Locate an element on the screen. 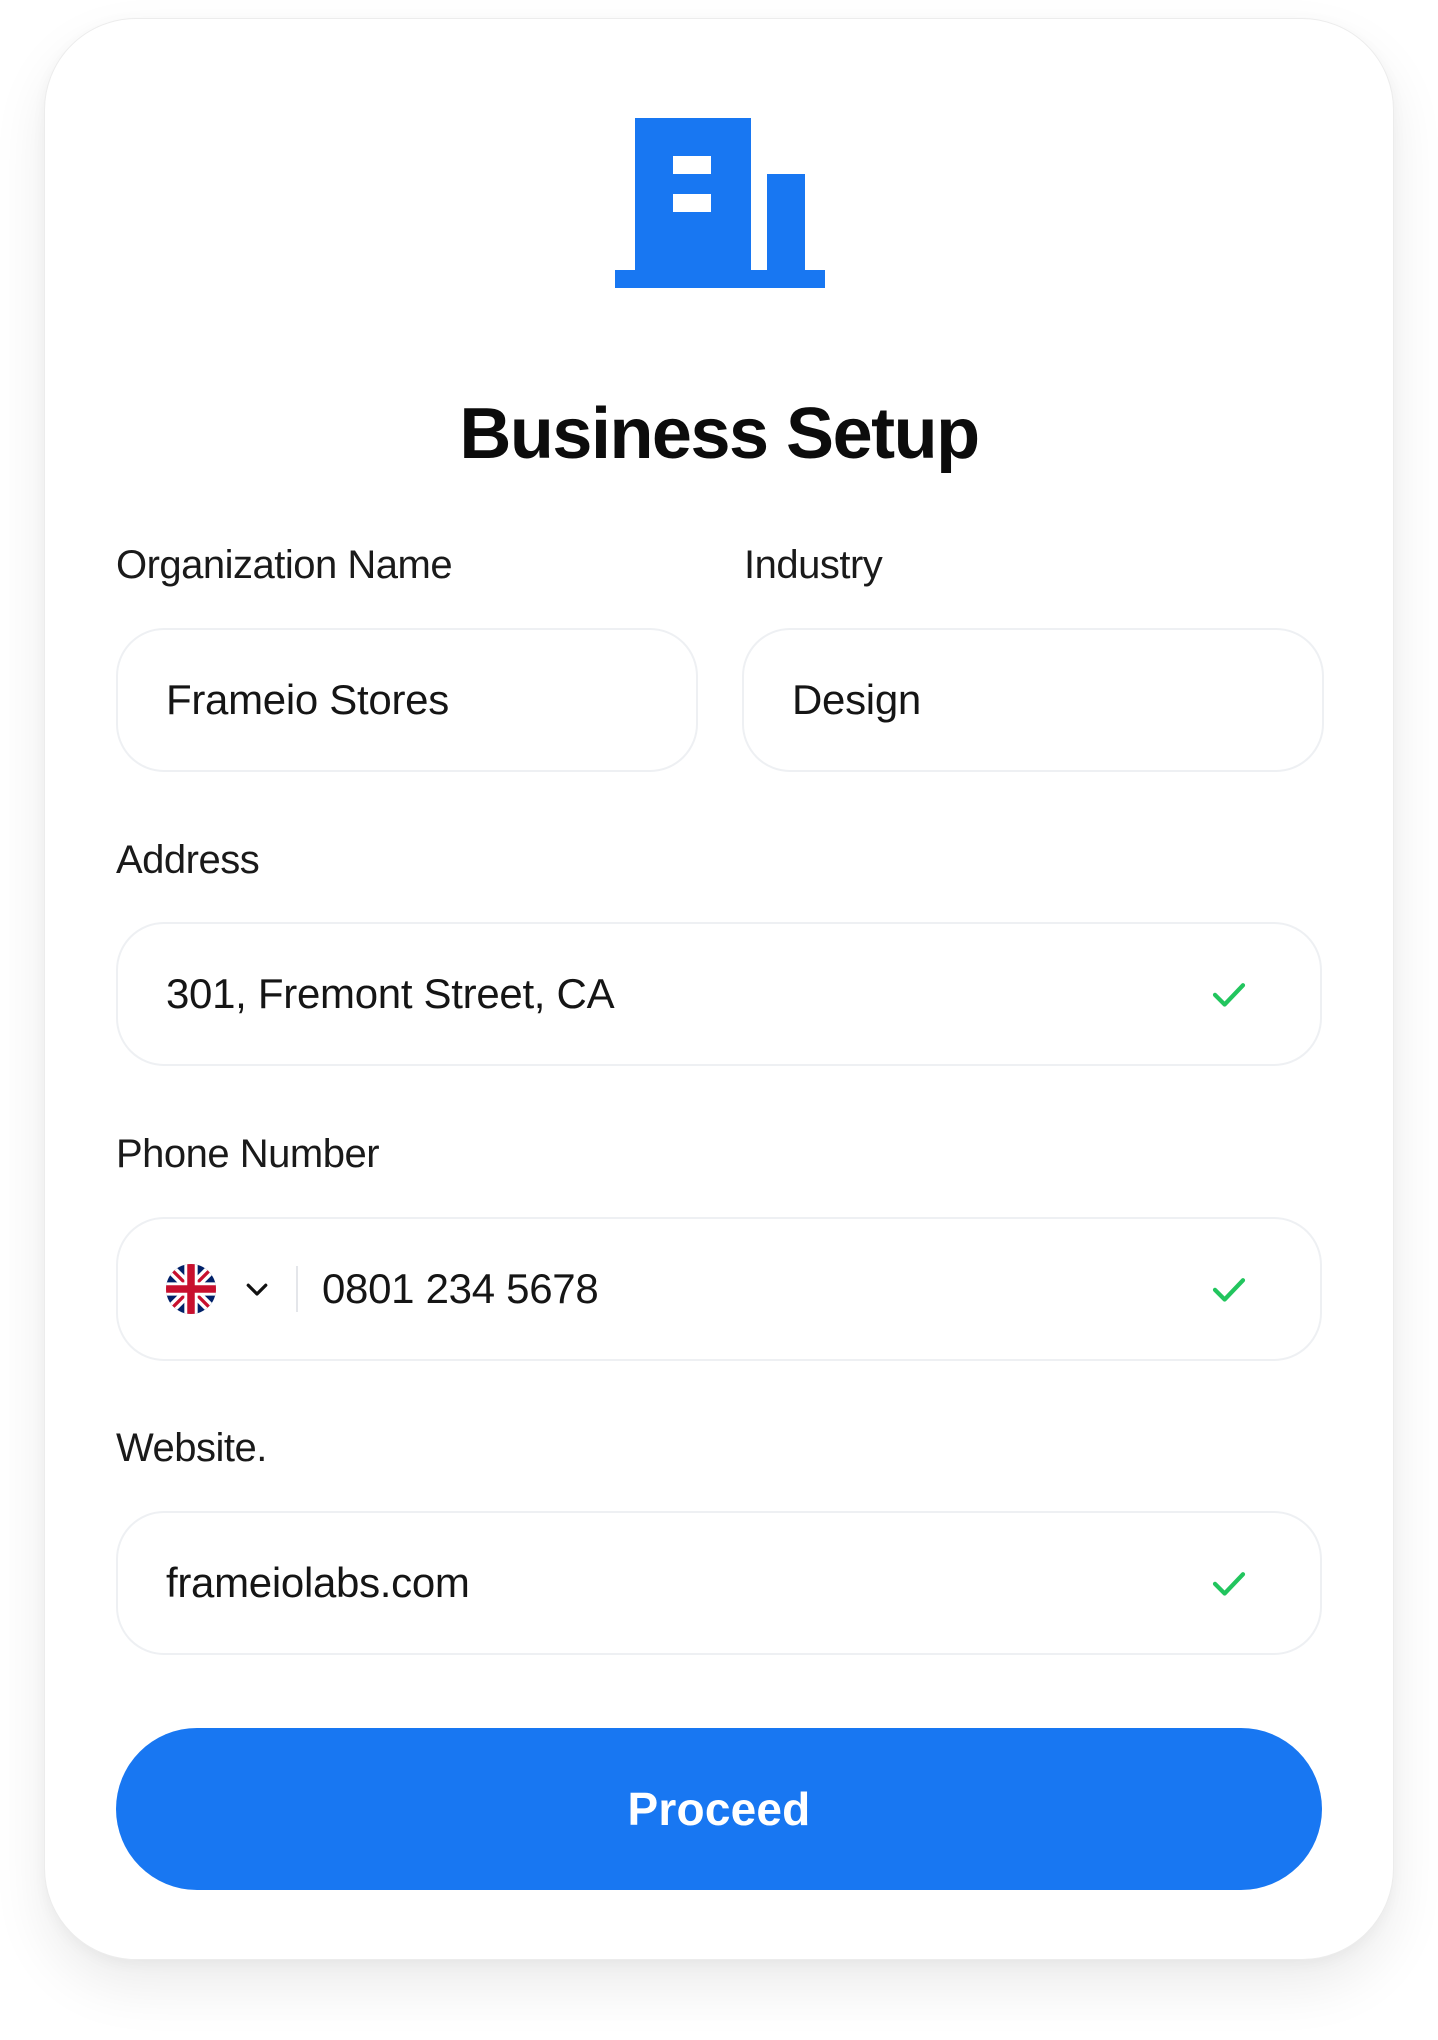  website-valid-check-icon is located at coordinates (1229, 1583).